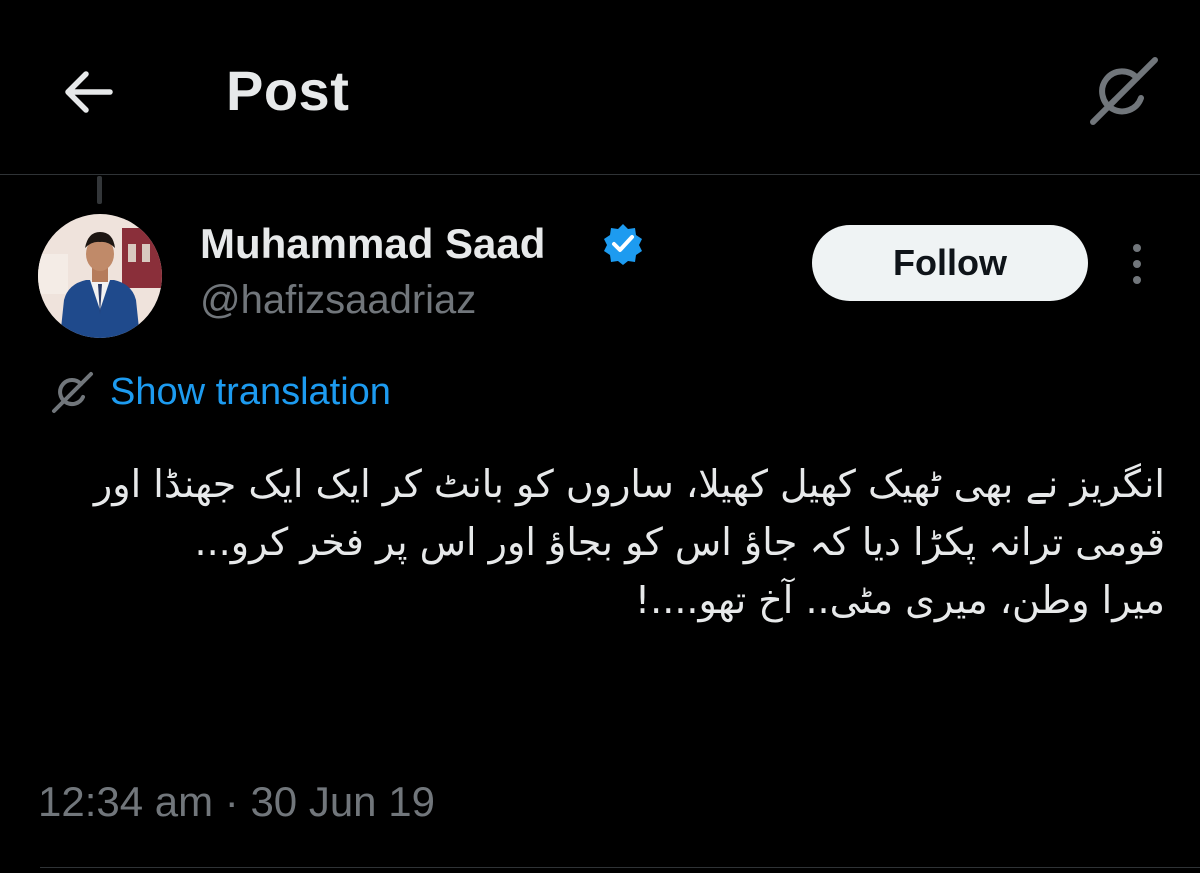 This screenshot has height=873, width=1200. Describe the element at coordinates (623, 244) in the screenshot. I see `verified-badge-icon` at that location.